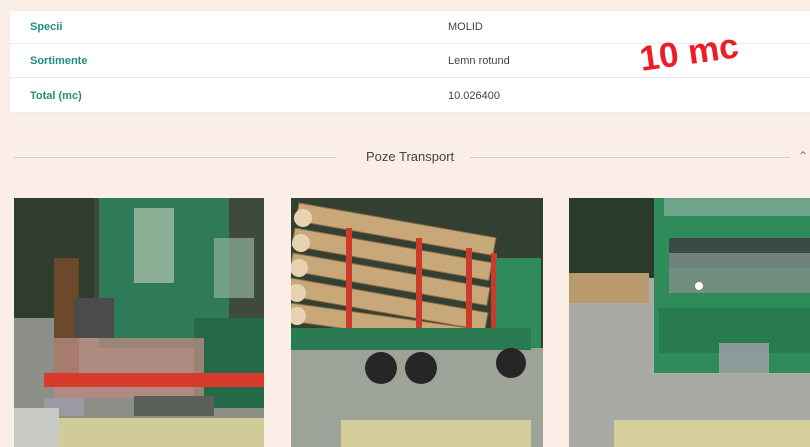 This screenshot has height=447, width=810. What do you see at coordinates (465, 27) in the screenshot?
I see `species-value: MOLID` at bounding box center [465, 27].